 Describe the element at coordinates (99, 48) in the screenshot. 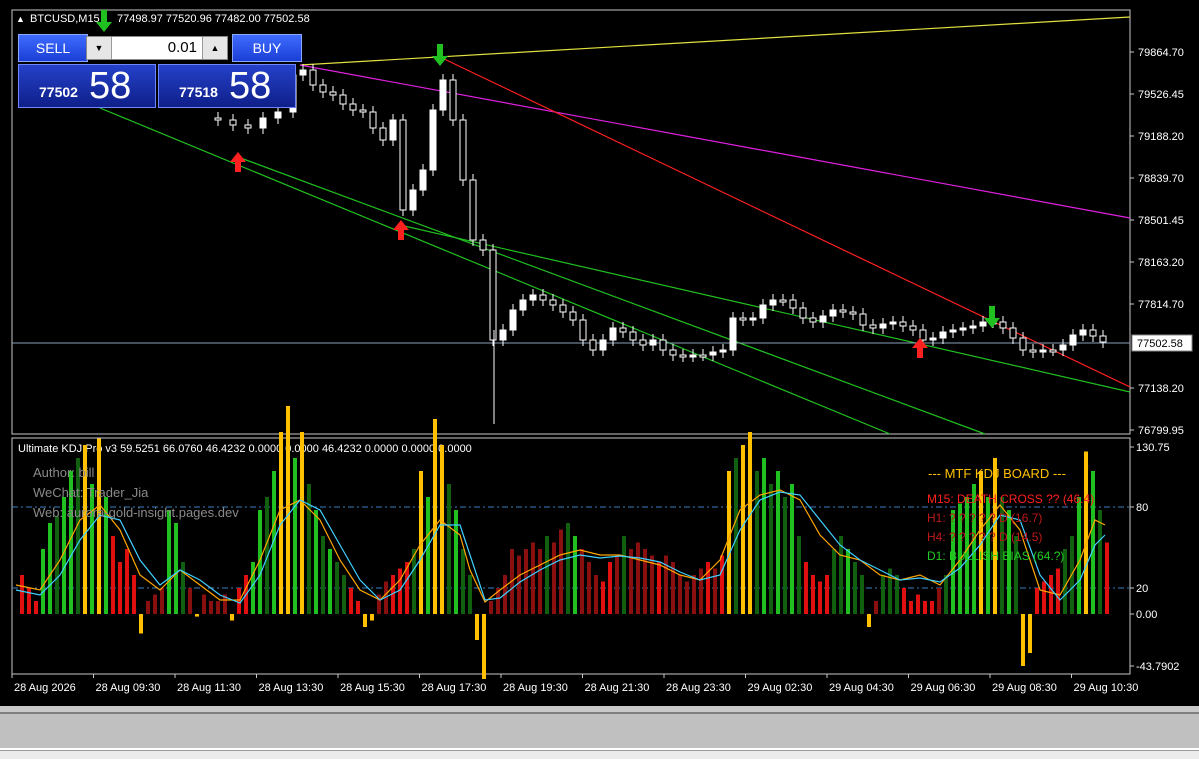

I see `lot-decrease-icon: ▼` at that location.